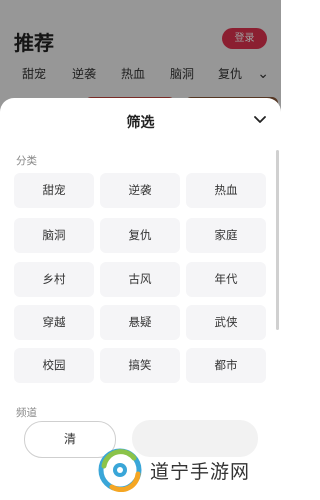 The width and height of the screenshot is (320, 500). Describe the element at coordinates (54, 190) in the screenshot. I see `filter-chip: 甜宠` at that location.